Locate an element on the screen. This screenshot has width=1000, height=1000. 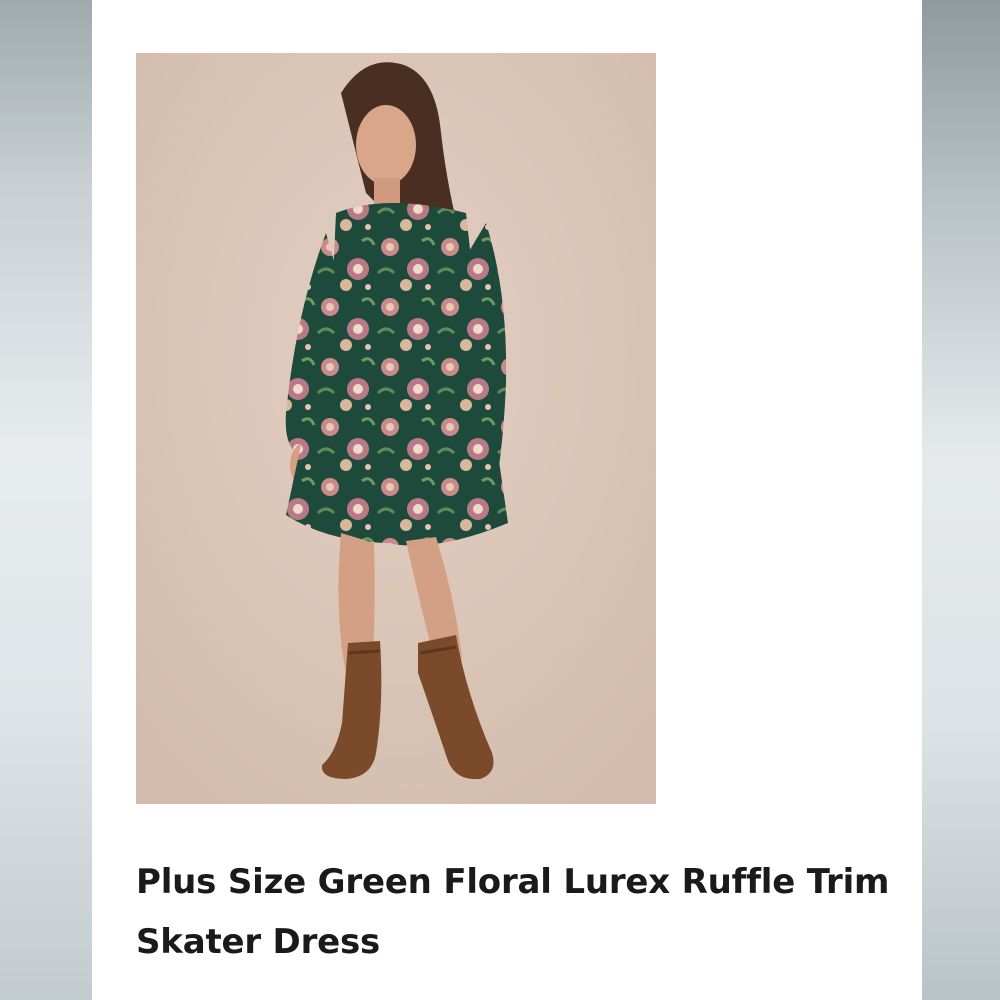
left-blurred-backdrop is located at coordinates (46, 500).